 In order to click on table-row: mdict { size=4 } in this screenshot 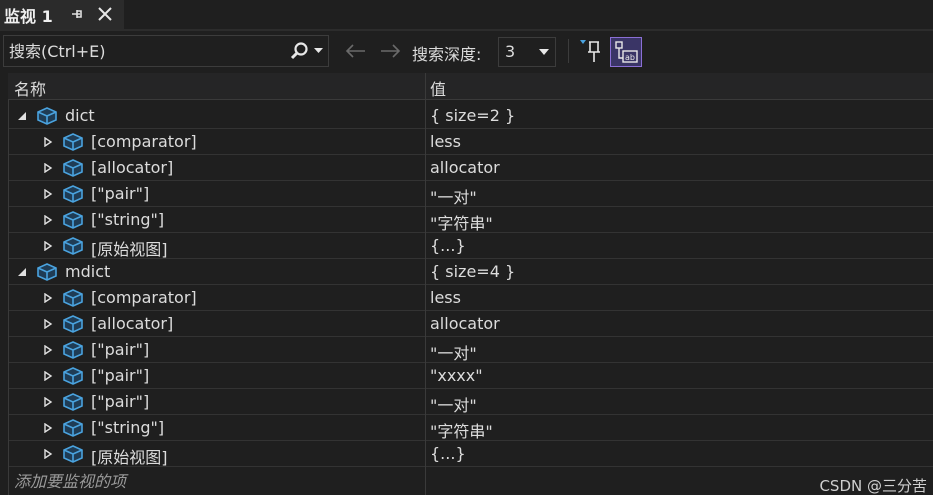, I will do `click(471, 272)`.